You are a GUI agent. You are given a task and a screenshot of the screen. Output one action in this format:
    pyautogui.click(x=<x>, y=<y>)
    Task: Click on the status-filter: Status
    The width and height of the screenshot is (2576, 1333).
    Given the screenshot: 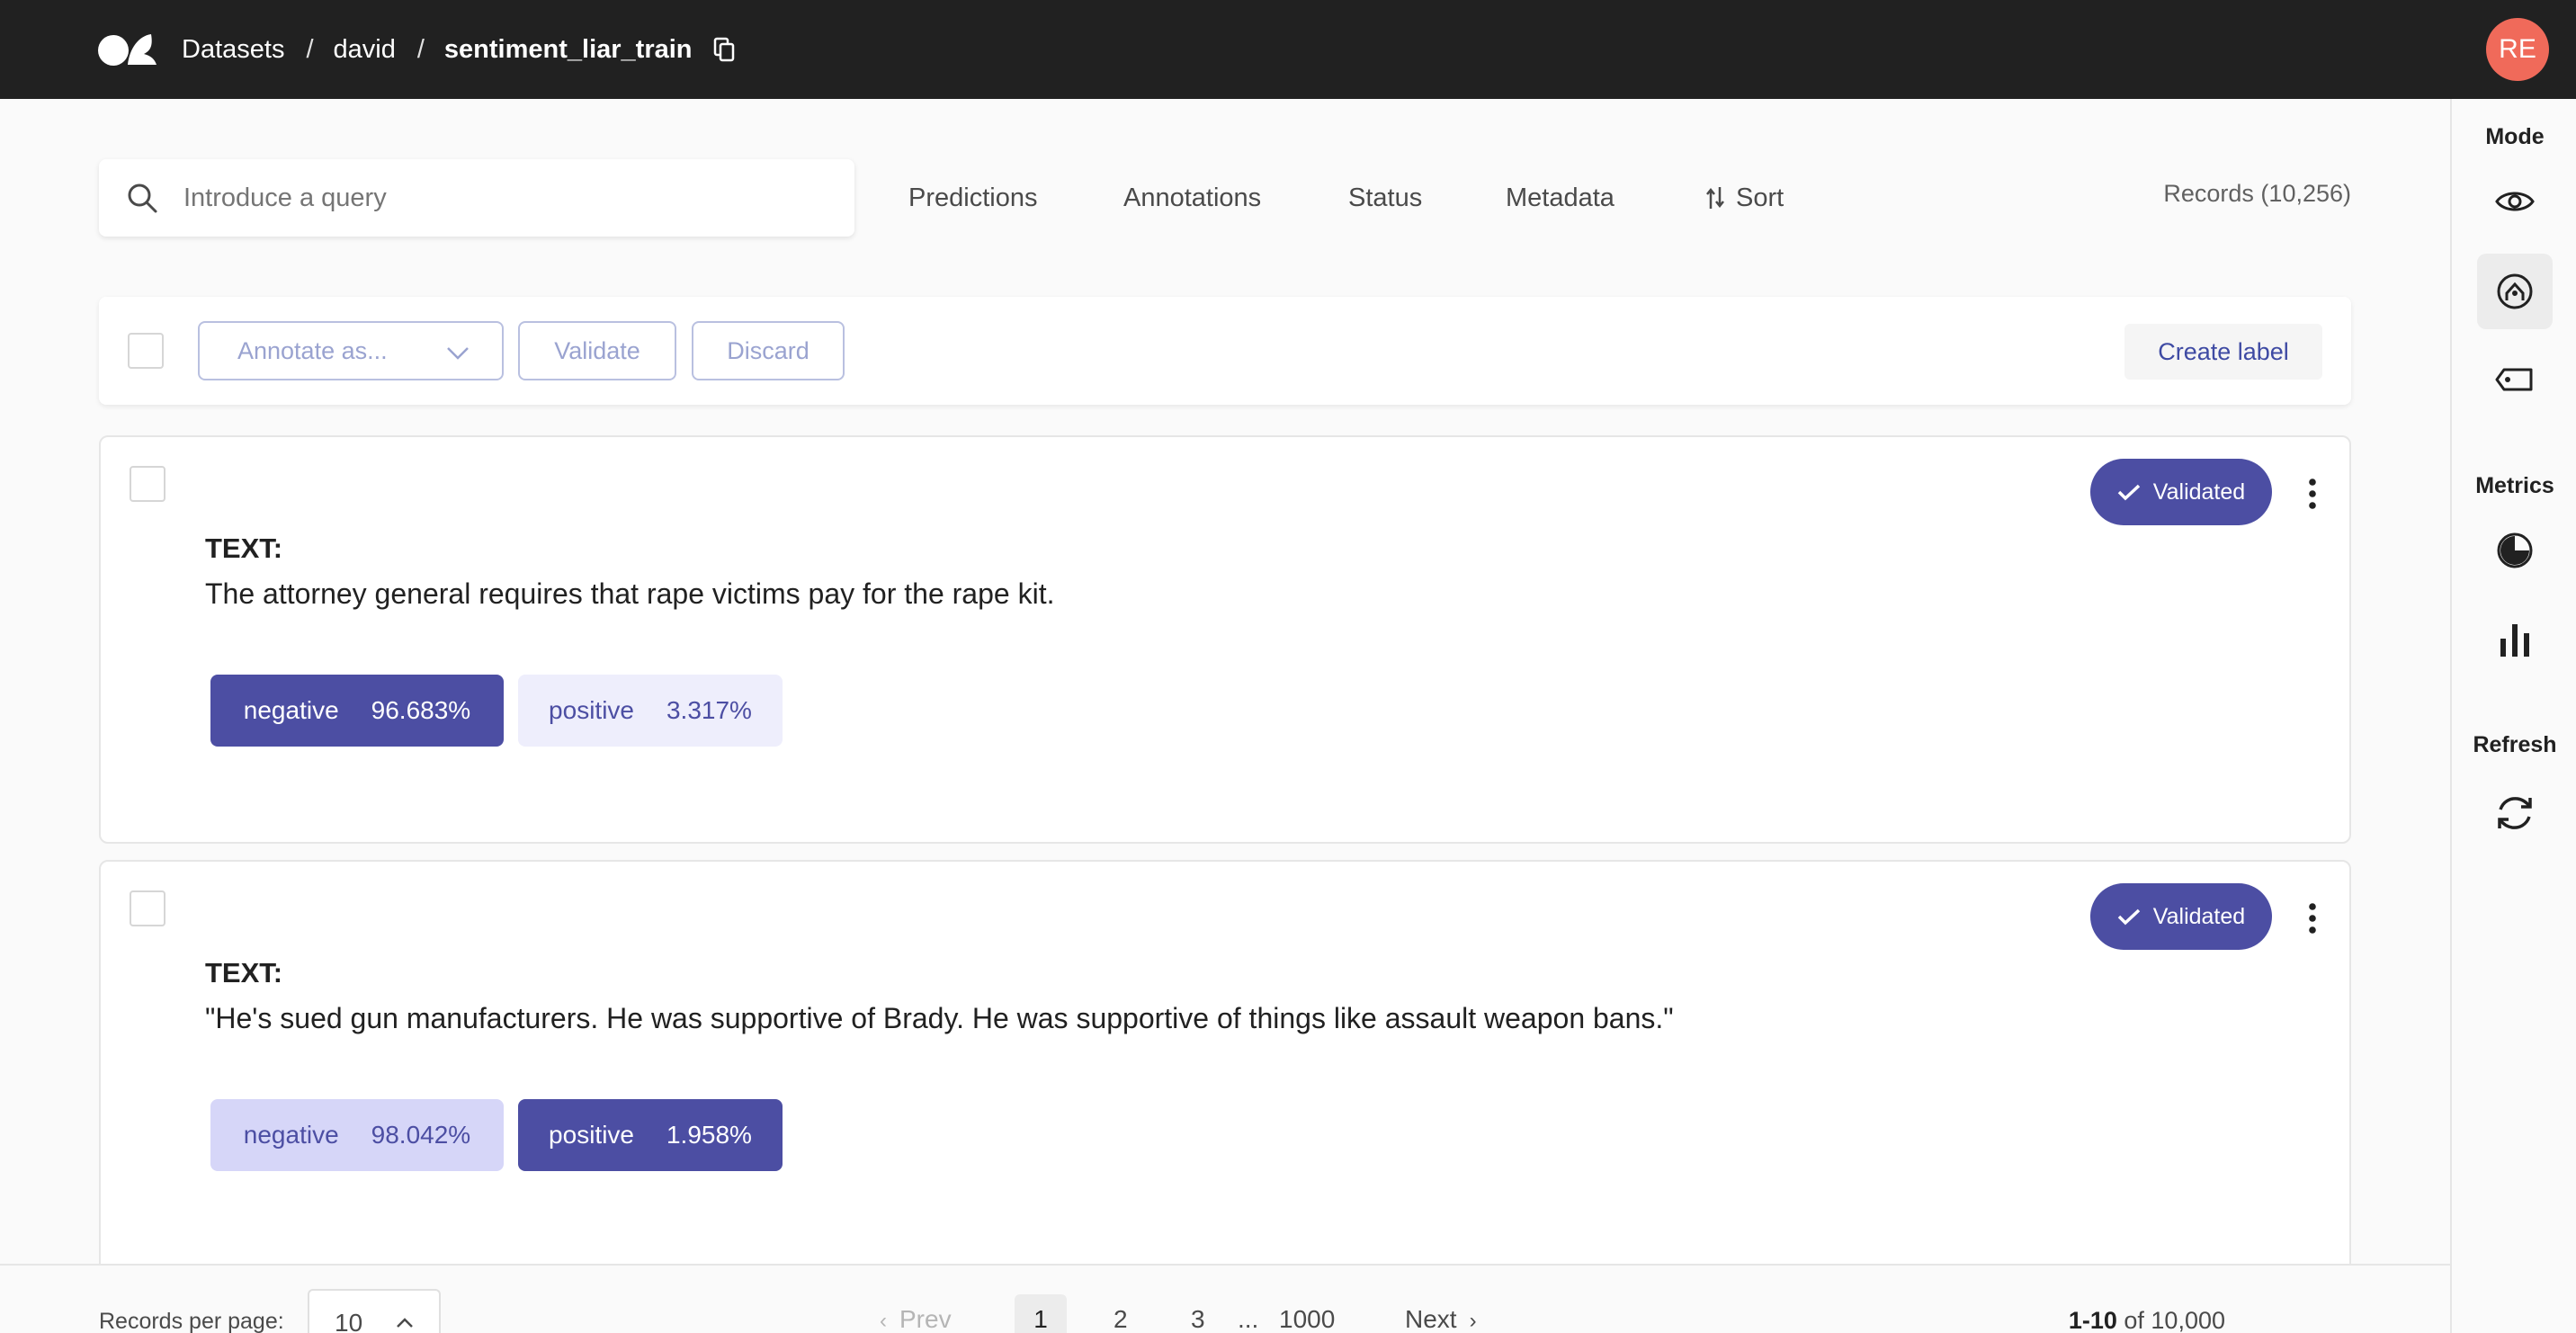 What is the action you would take?
    pyautogui.click(x=1385, y=198)
    